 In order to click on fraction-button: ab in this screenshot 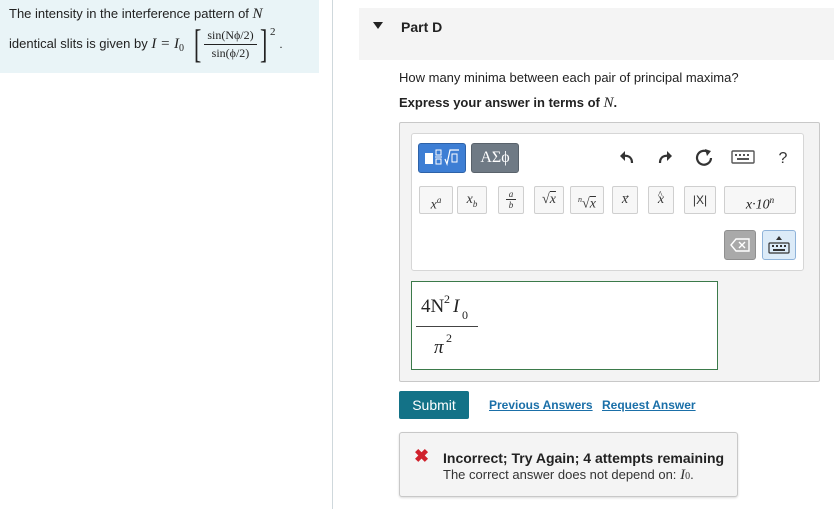, I will do `click(511, 200)`.